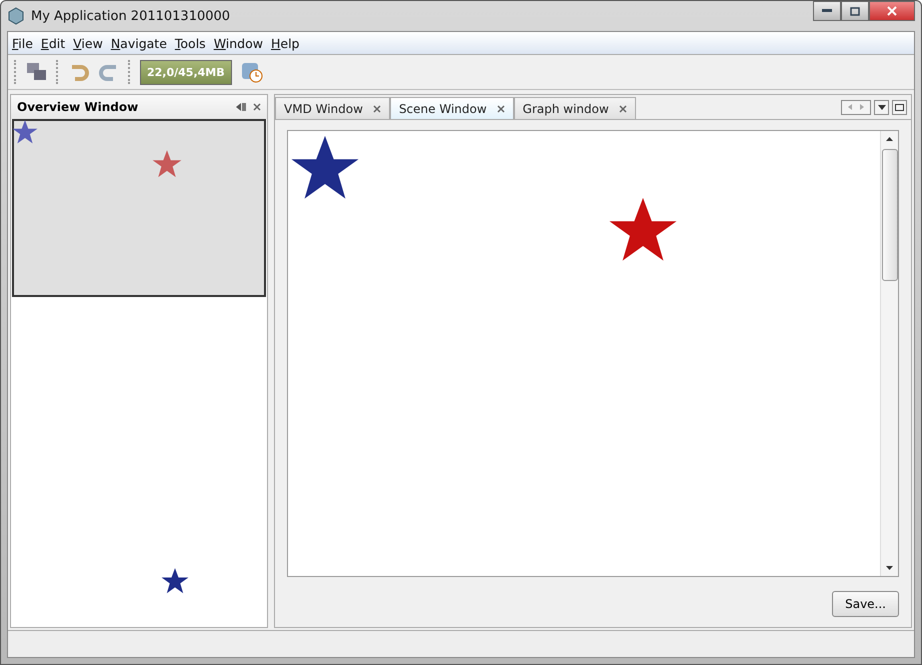 This screenshot has width=922, height=665. Describe the element at coordinates (332, 108) in the screenshot. I see `tab: VMD Window` at that location.